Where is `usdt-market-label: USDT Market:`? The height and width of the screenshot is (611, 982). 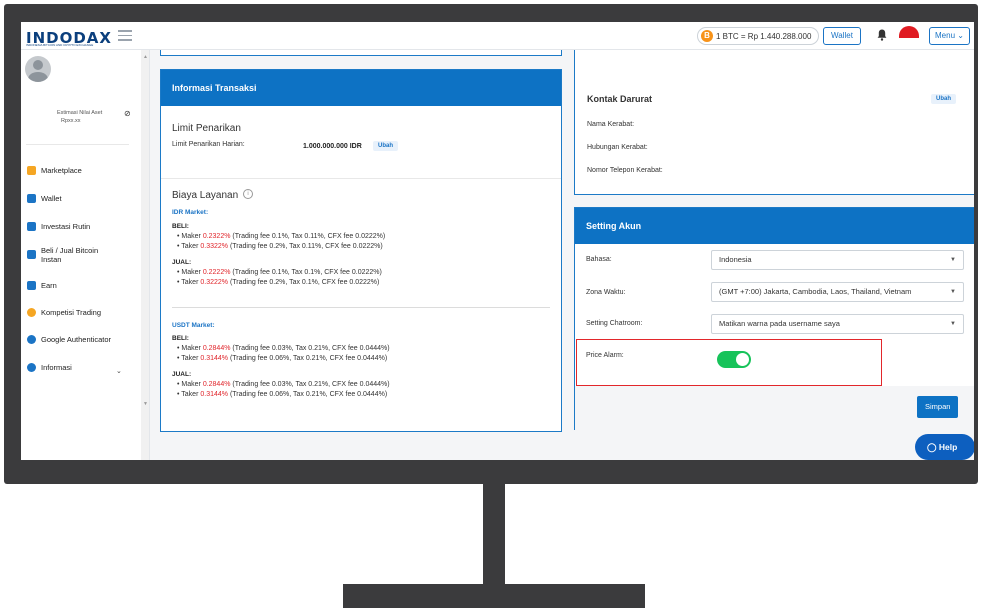 usdt-market-label: USDT Market: is located at coordinates (193, 325).